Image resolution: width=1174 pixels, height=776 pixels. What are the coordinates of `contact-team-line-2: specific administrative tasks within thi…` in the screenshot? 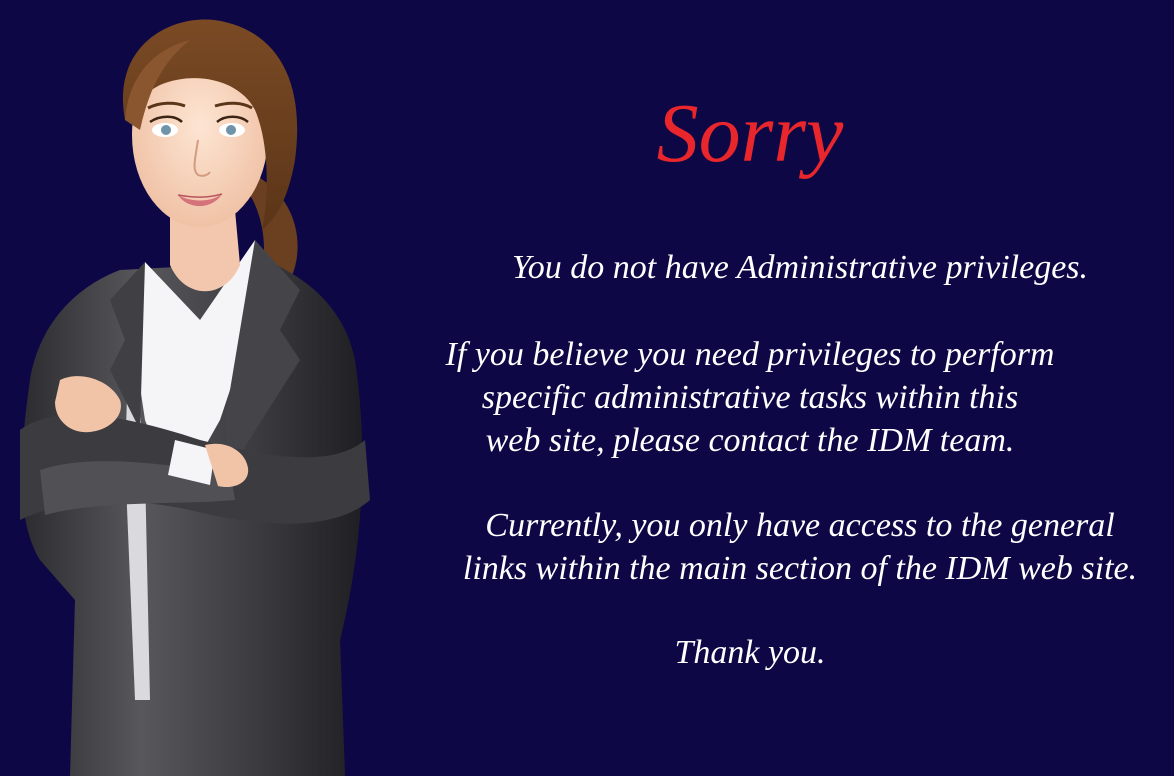 It's located at (750, 397).